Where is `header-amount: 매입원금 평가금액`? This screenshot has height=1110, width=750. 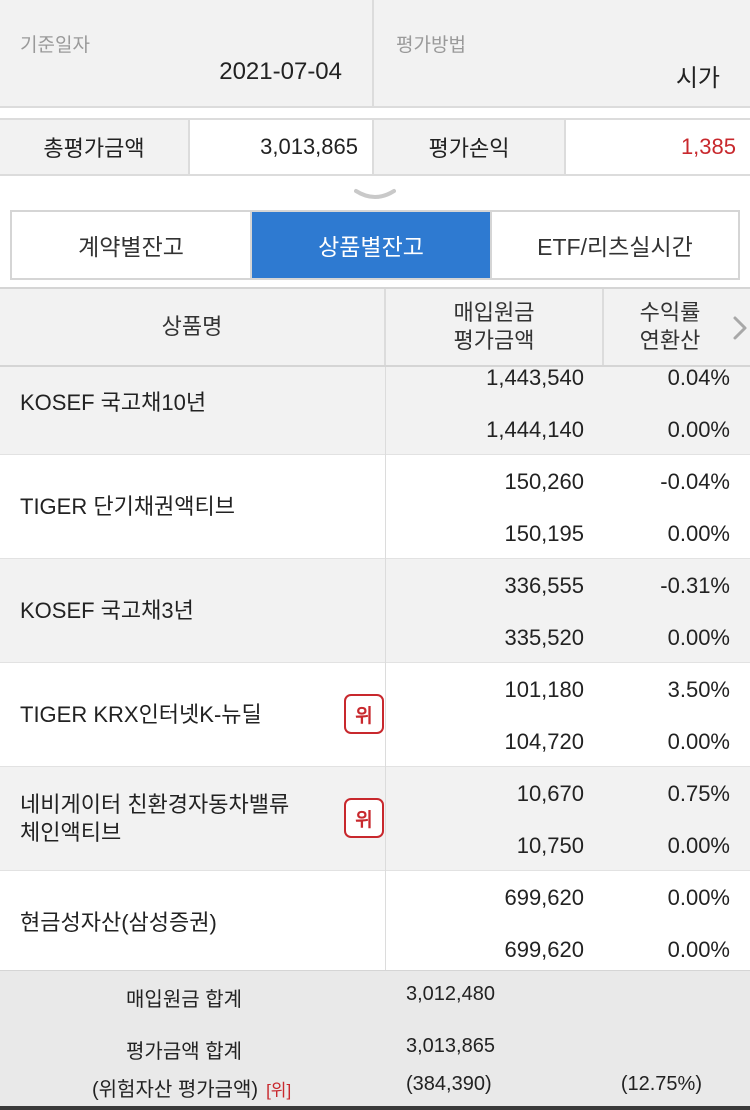
header-amount: 매입원금 평가금액 is located at coordinates (495, 327).